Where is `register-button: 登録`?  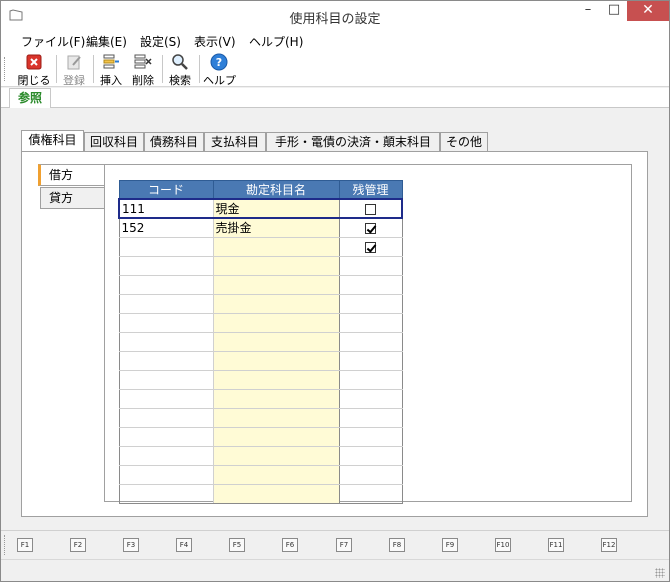
register-button: 登録 is located at coordinates (74, 70).